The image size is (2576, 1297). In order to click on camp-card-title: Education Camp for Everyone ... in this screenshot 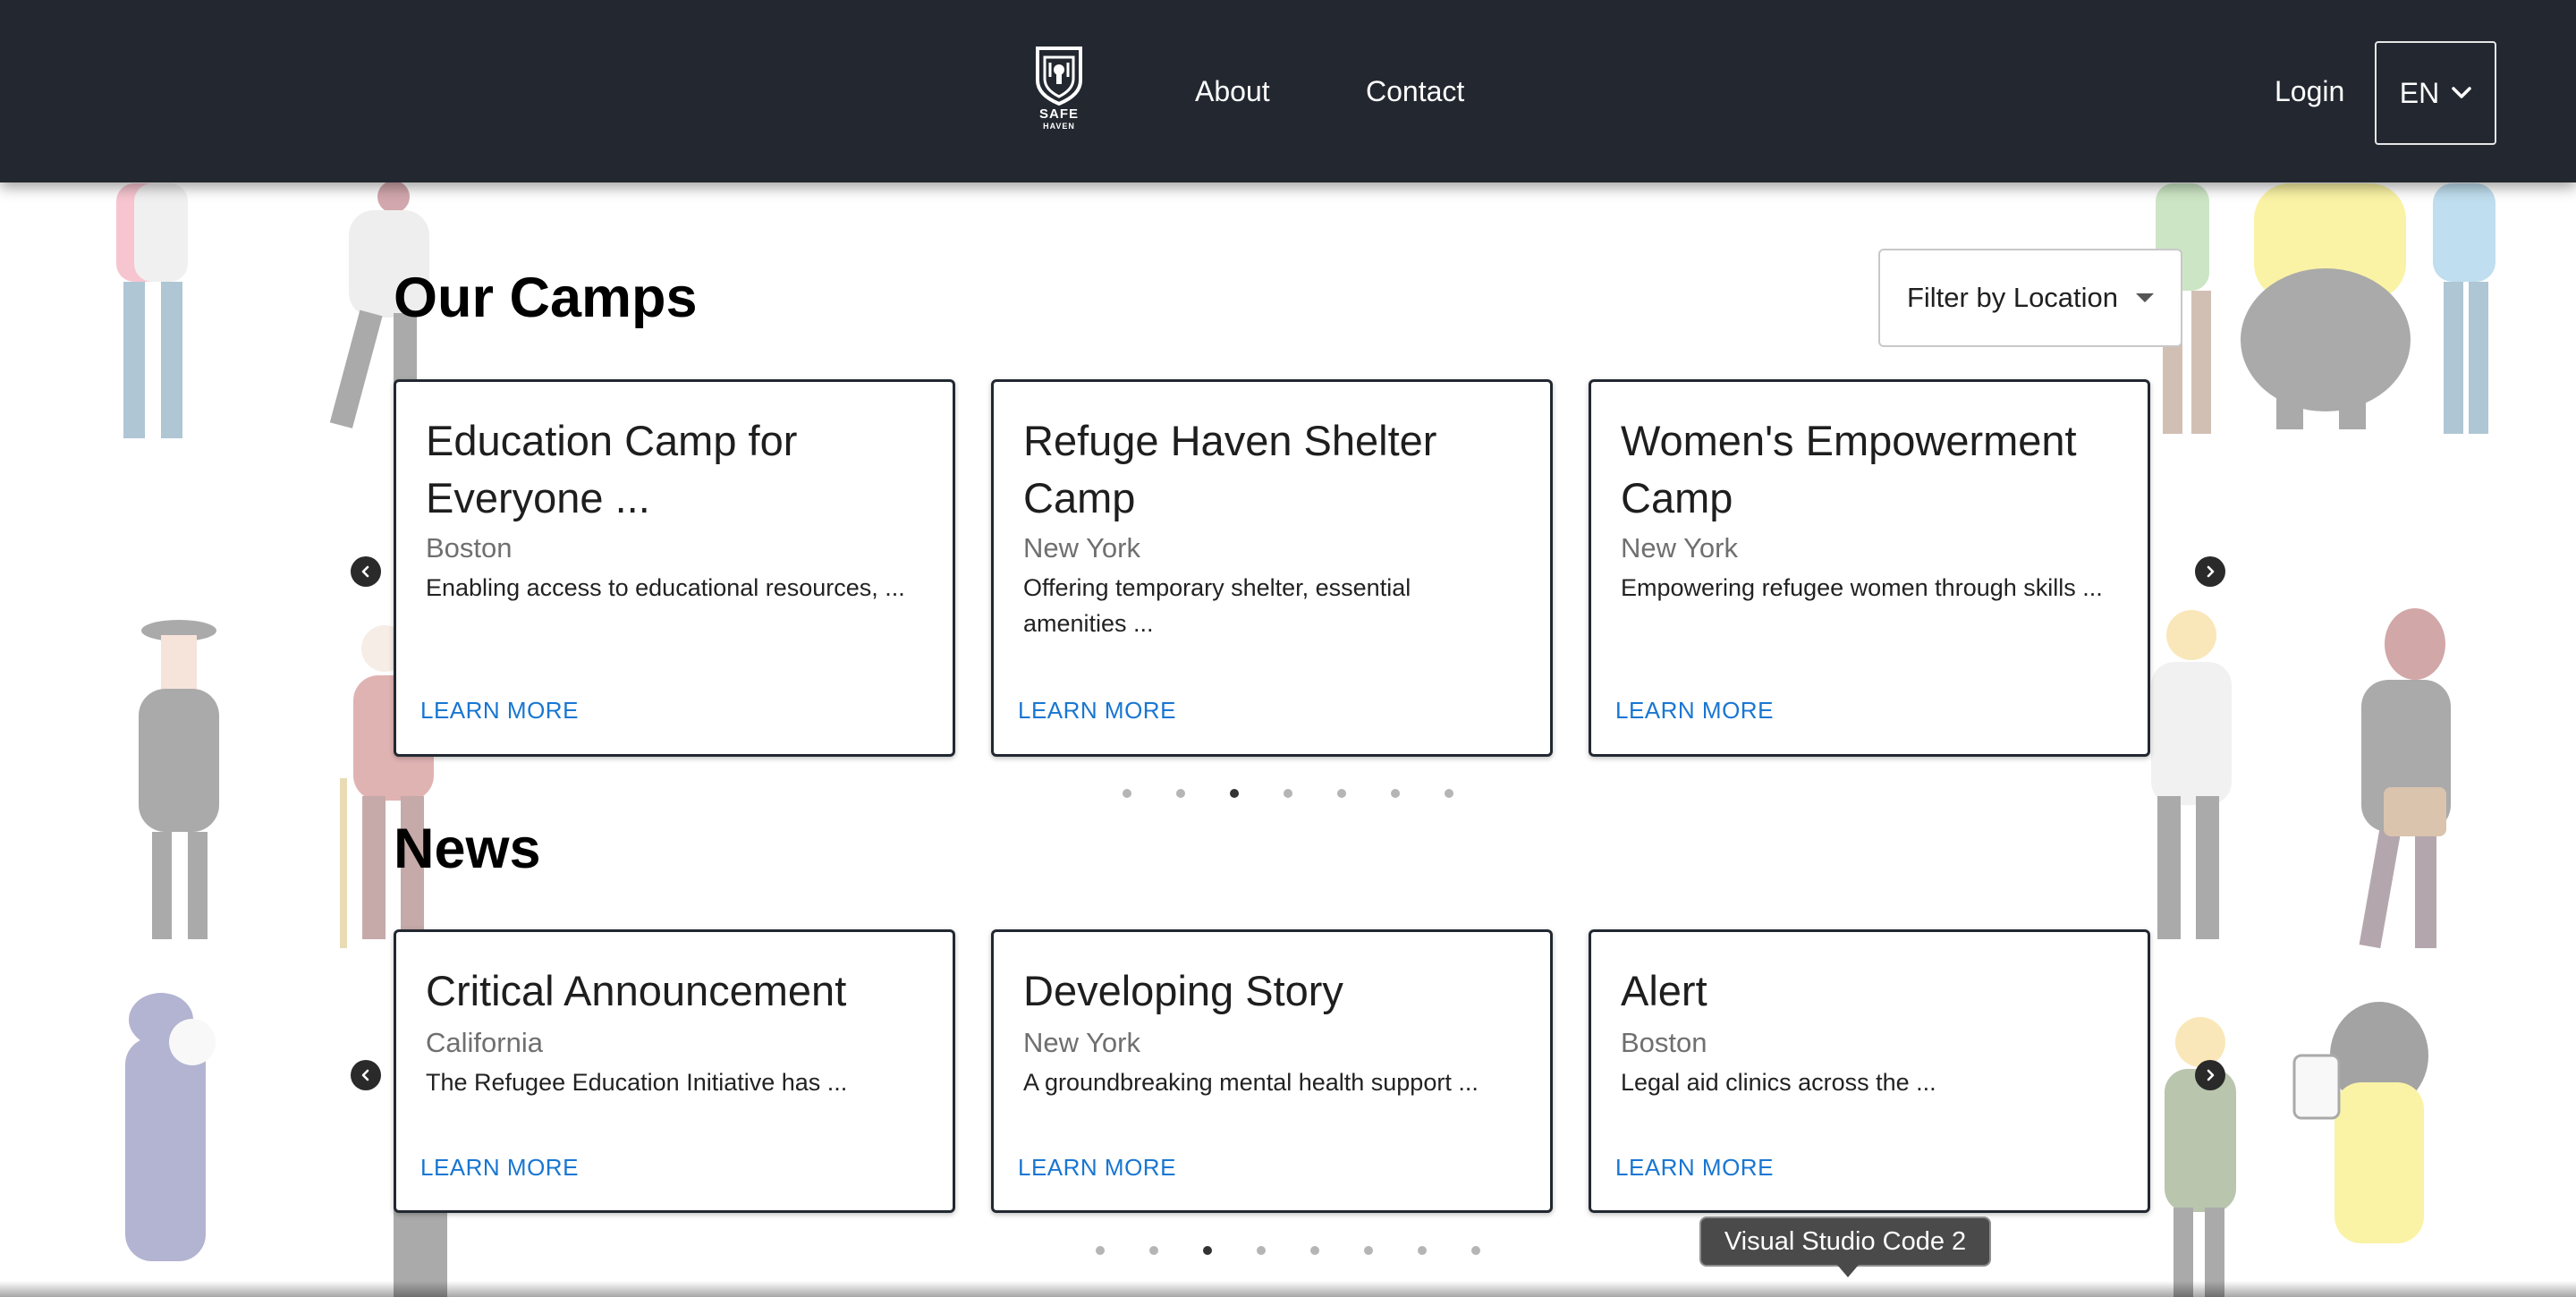, I will do `click(612, 469)`.